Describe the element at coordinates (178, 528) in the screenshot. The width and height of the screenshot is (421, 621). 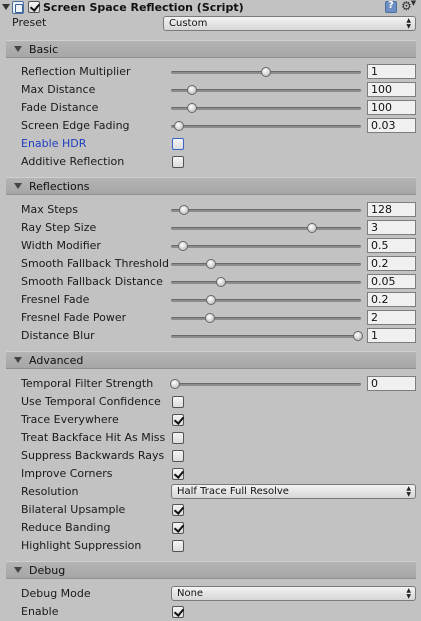
I see `reduce-banding-checkbox` at that location.